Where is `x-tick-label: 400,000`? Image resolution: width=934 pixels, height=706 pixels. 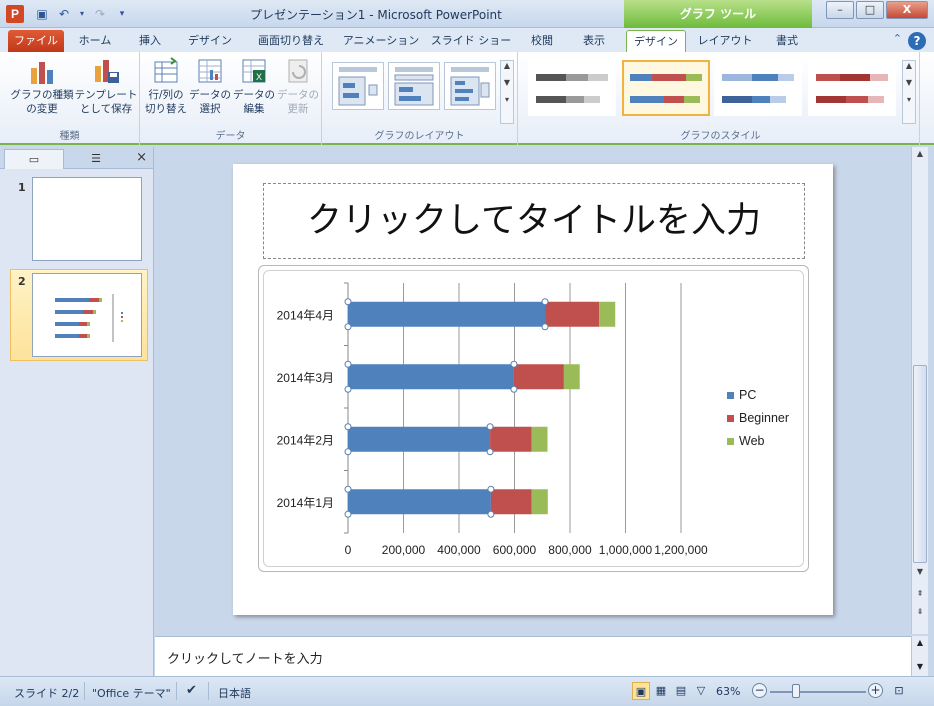
x-tick-label: 400,000 is located at coordinates (459, 550).